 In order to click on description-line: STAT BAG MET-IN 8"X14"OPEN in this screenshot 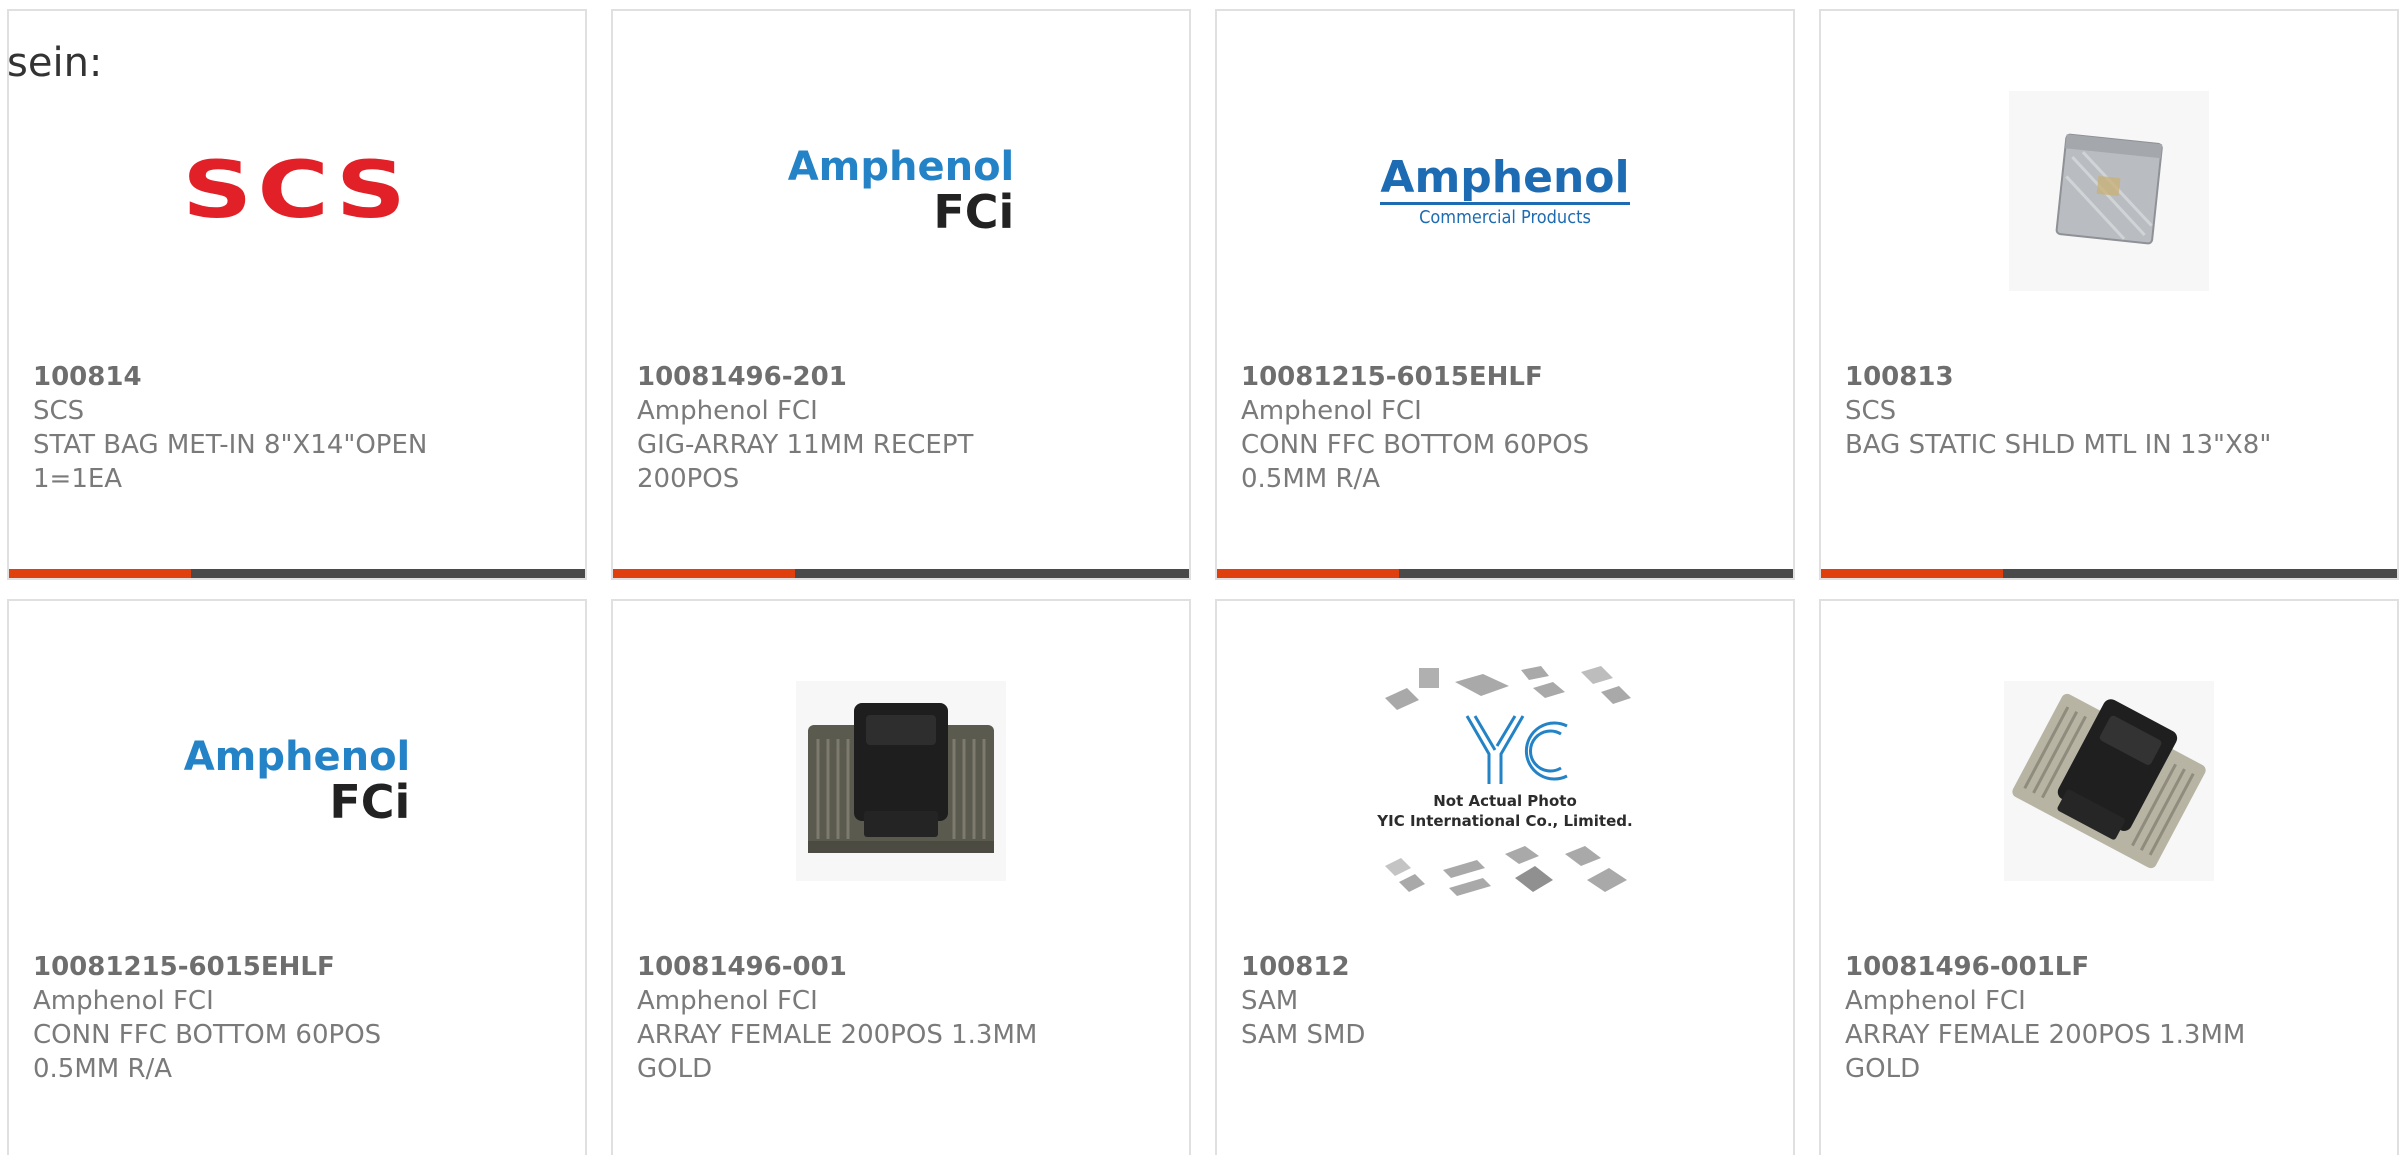, I will do `click(230, 445)`.